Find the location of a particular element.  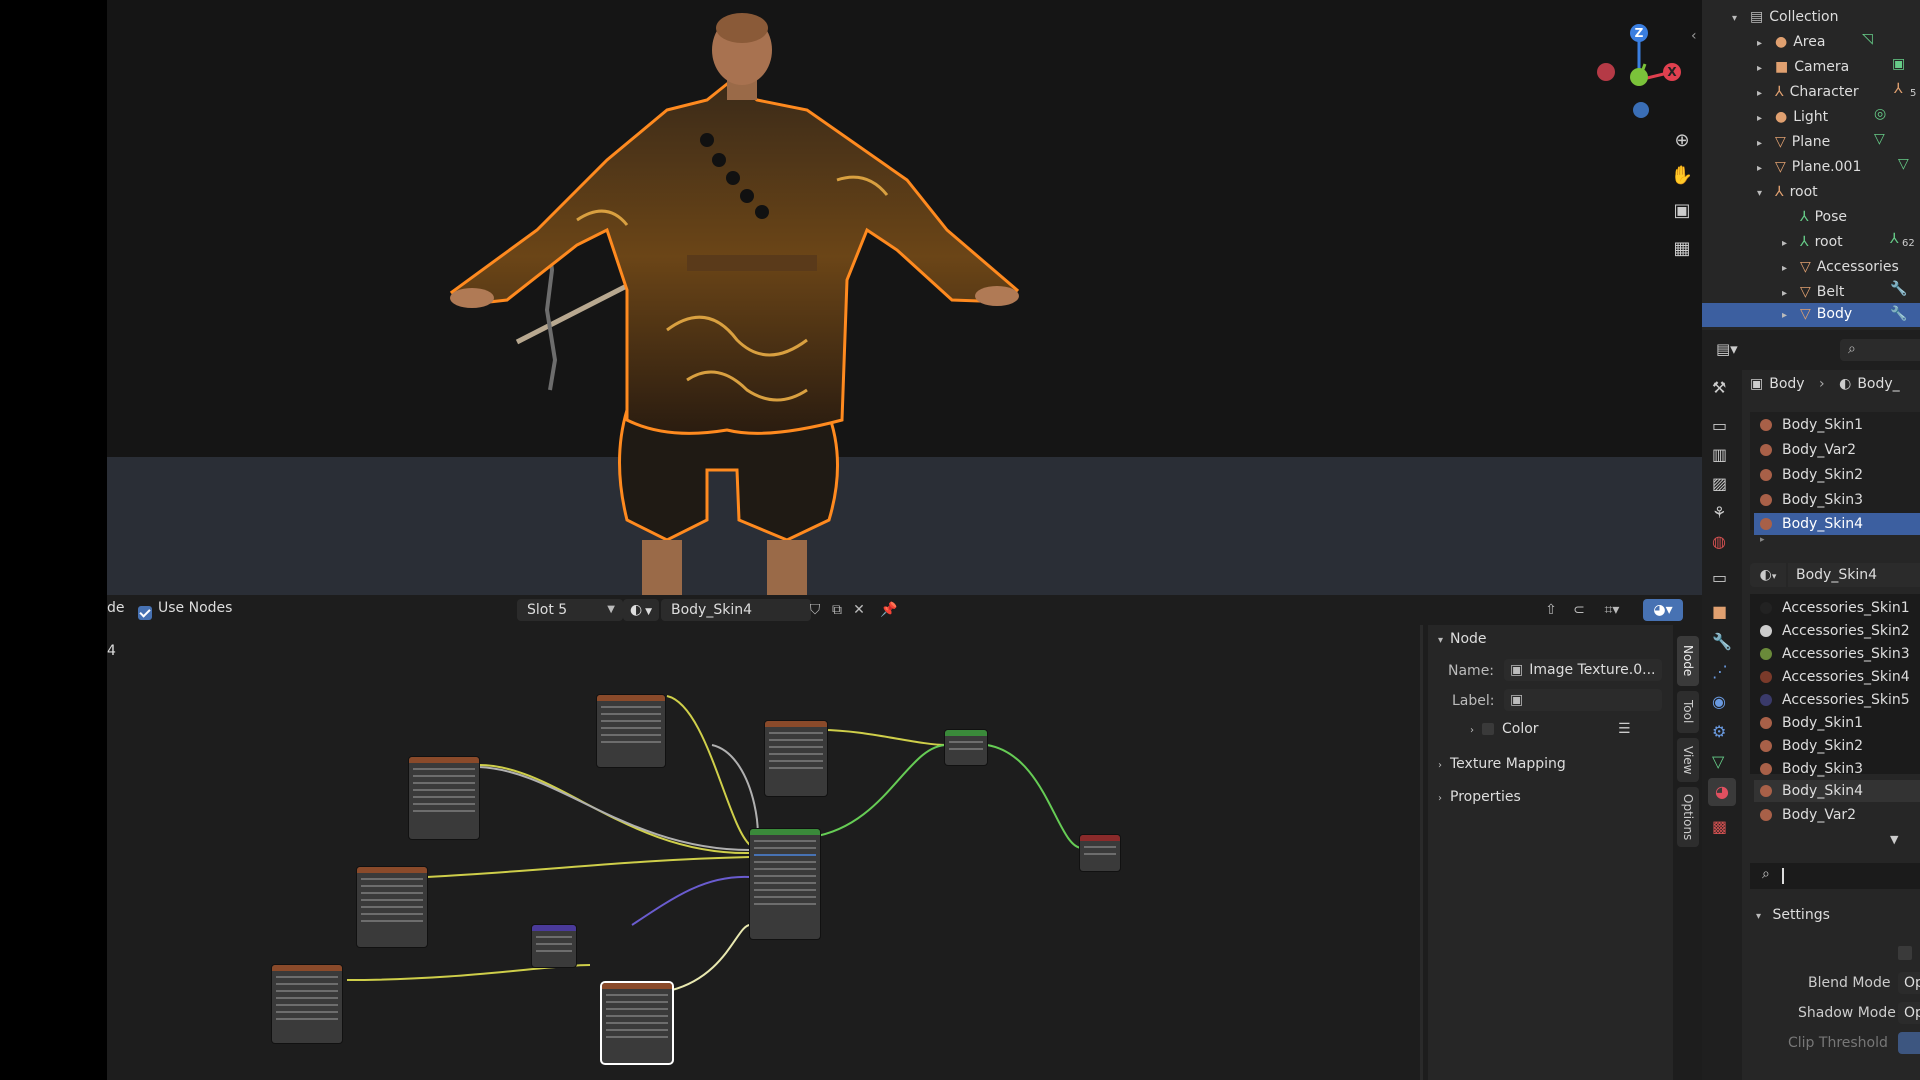

tab-options: Options is located at coordinates (1688, 817).